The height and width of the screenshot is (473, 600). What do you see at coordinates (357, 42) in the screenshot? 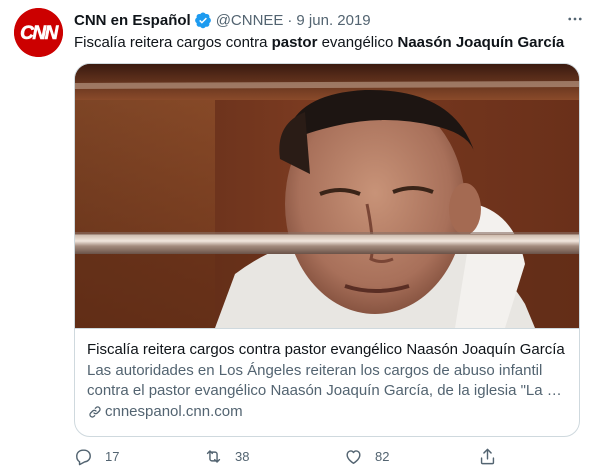
I see `tweet-text-part: evangélico` at bounding box center [357, 42].